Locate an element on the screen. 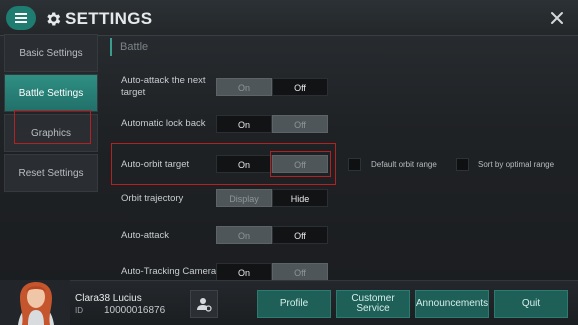 This screenshot has height=325, width=578. quit-button: Quit is located at coordinates (531, 304).